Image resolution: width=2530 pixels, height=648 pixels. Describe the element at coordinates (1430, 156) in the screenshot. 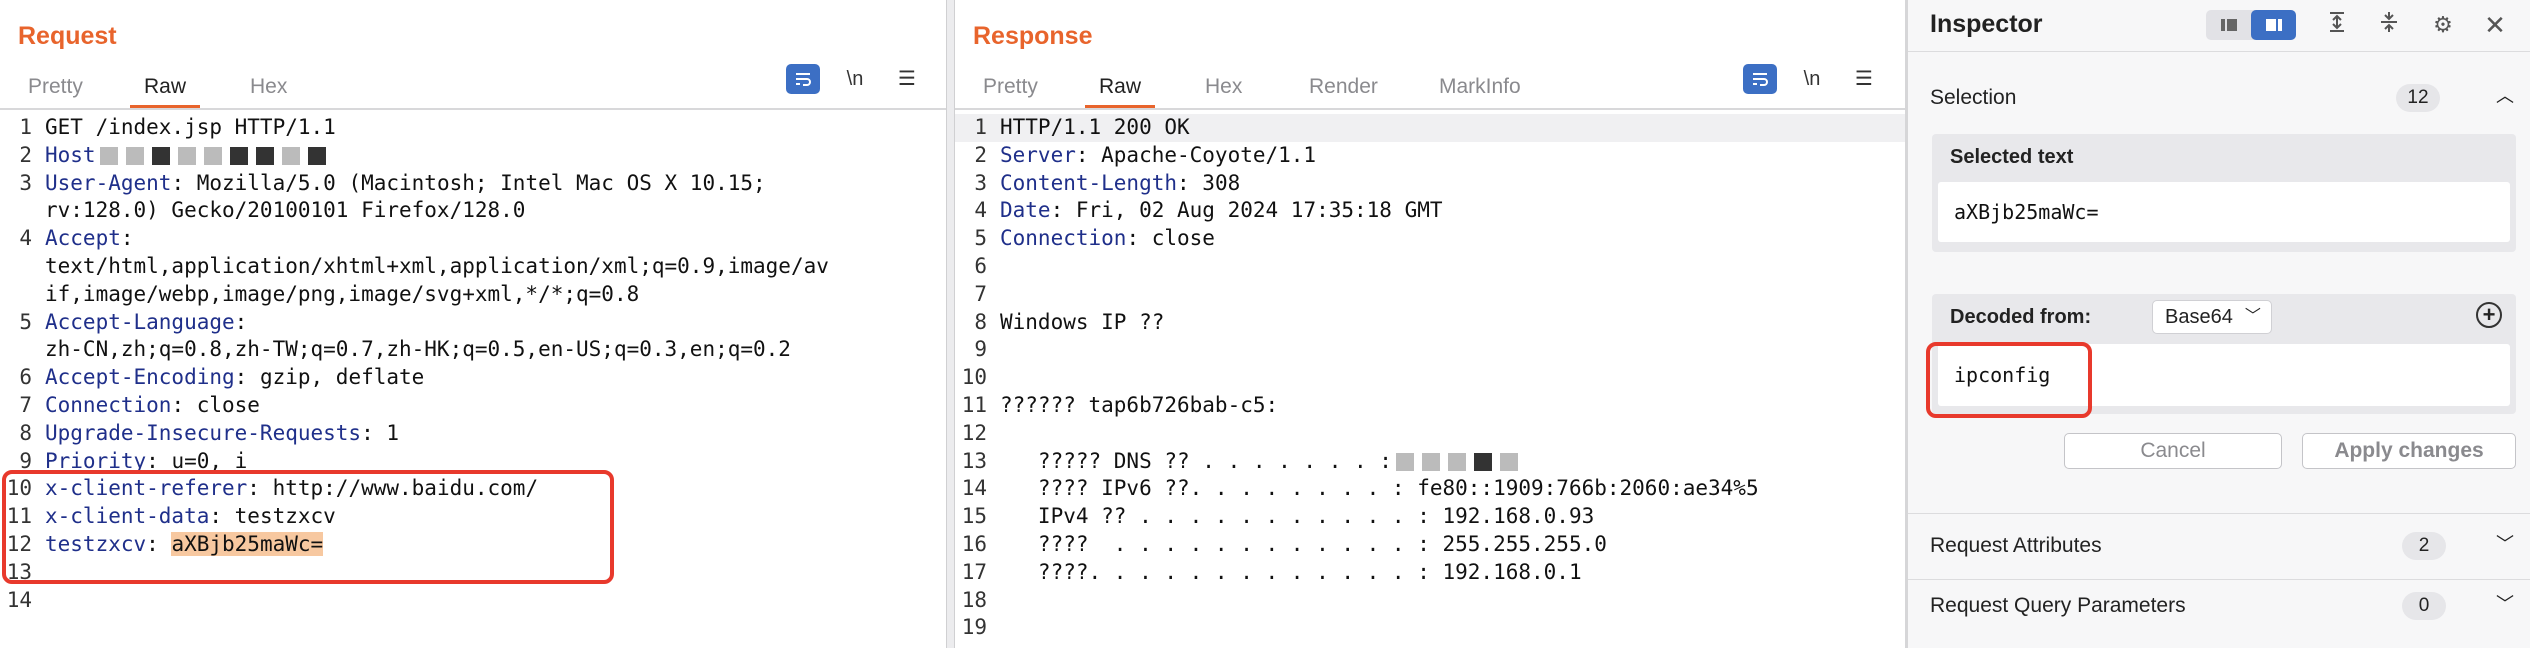

I see `response-line: 2 Server: Apache-Coyote/1.1` at that location.